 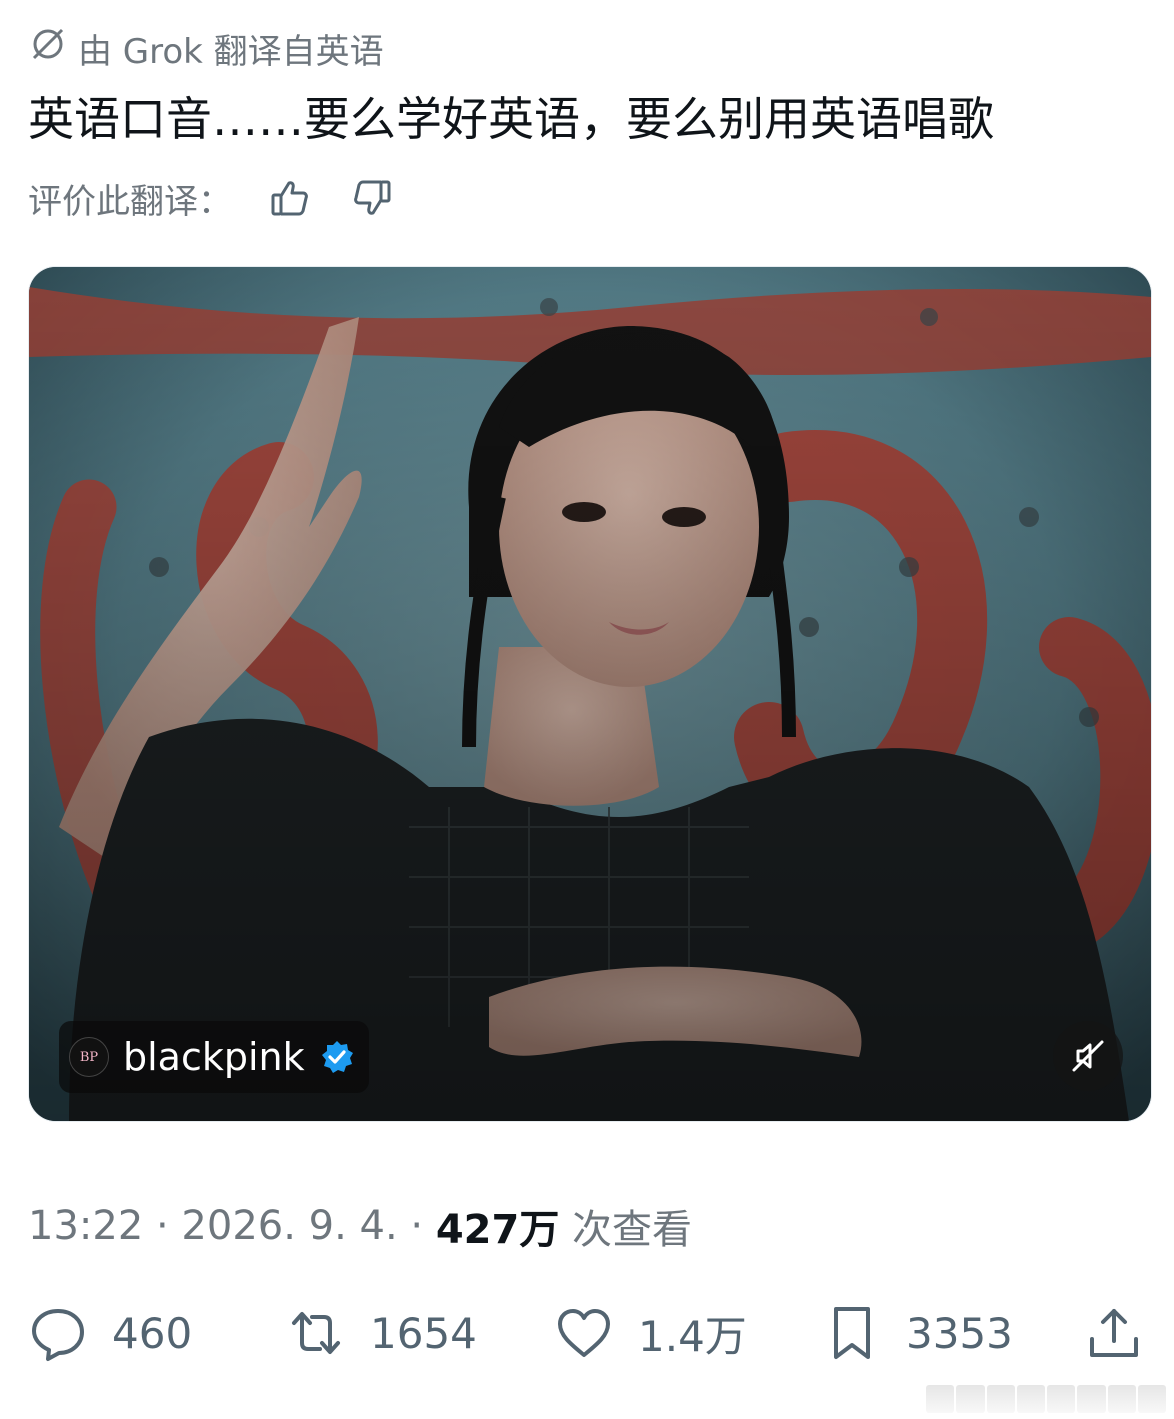 What do you see at coordinates (337, 1057) in the screenshot?
I see `verified-badge-icon` at bounding box center [337, 1057].